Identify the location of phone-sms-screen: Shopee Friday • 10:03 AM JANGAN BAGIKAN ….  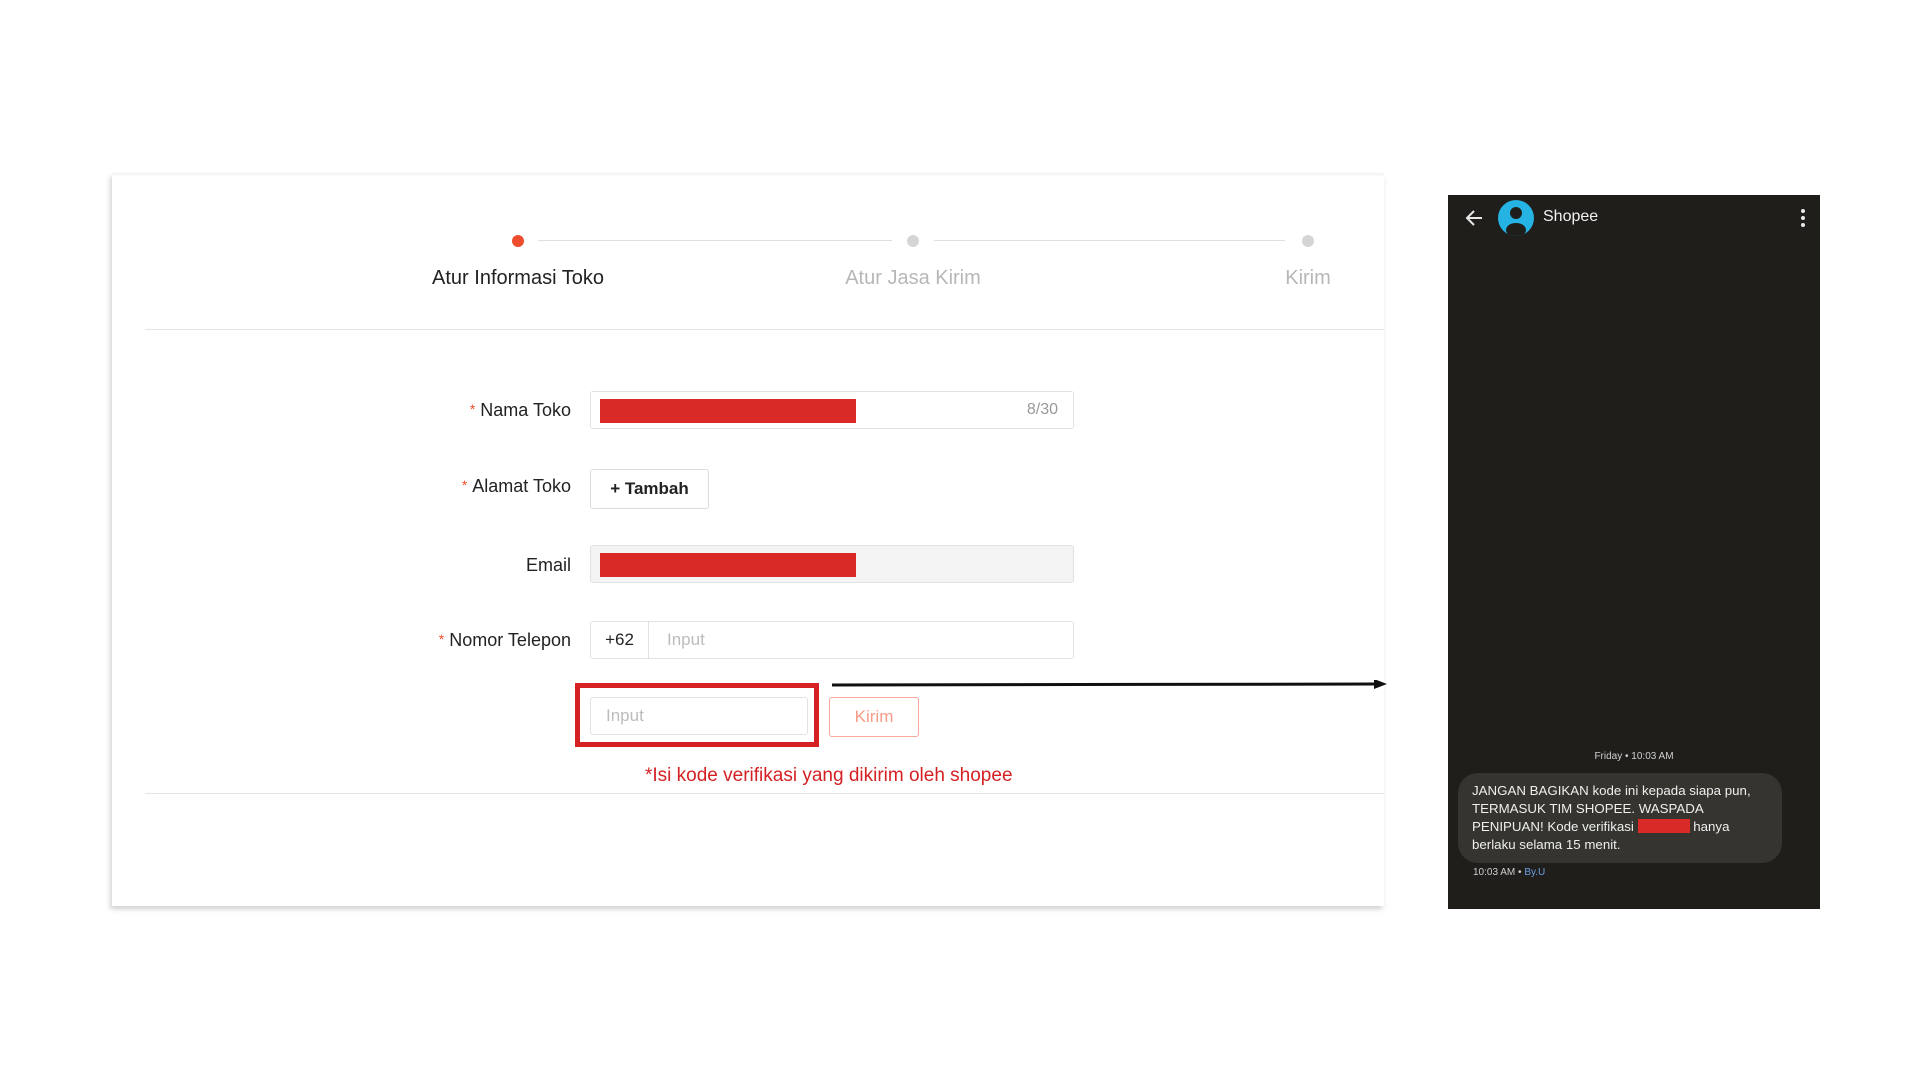
(1634, 552).